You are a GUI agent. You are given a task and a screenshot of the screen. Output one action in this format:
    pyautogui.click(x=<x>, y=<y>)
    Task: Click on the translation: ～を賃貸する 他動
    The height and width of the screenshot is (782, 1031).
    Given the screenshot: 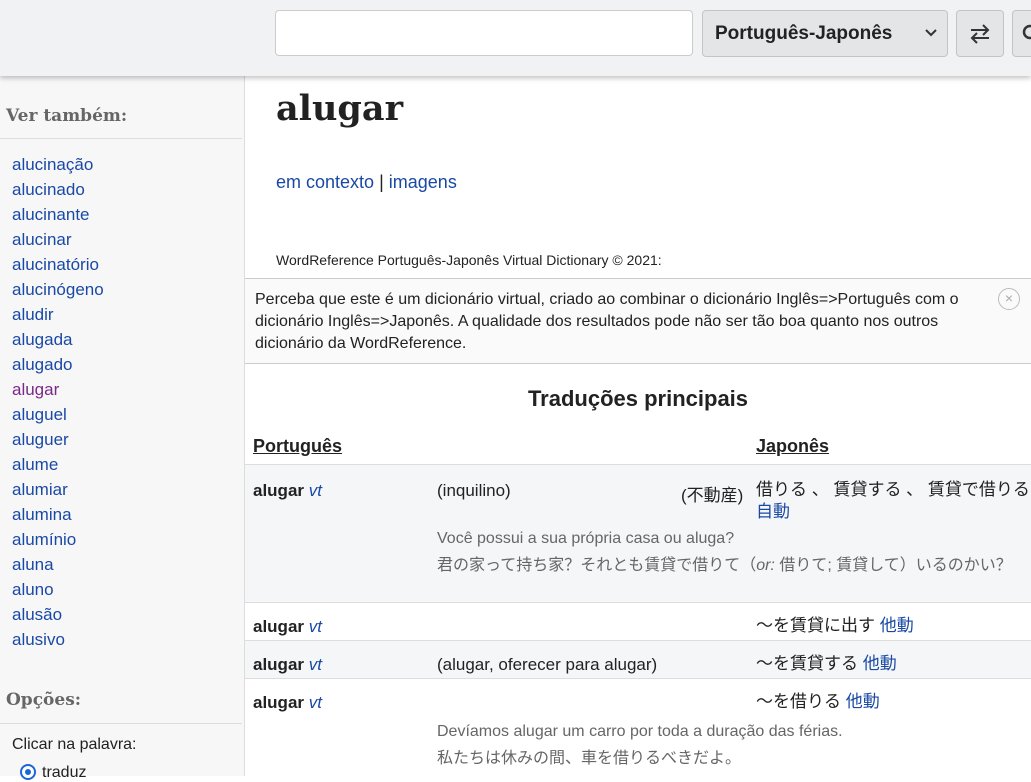 What is the action you would take?
    pyautogui.click(x=893, y=664)
    